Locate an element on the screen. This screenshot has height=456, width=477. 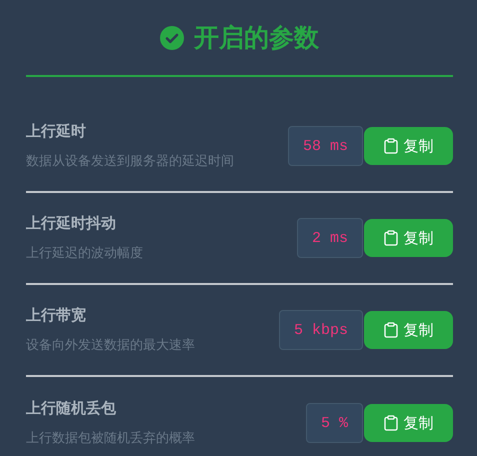
param-value: 5 % is located at coordinates (334, 423).